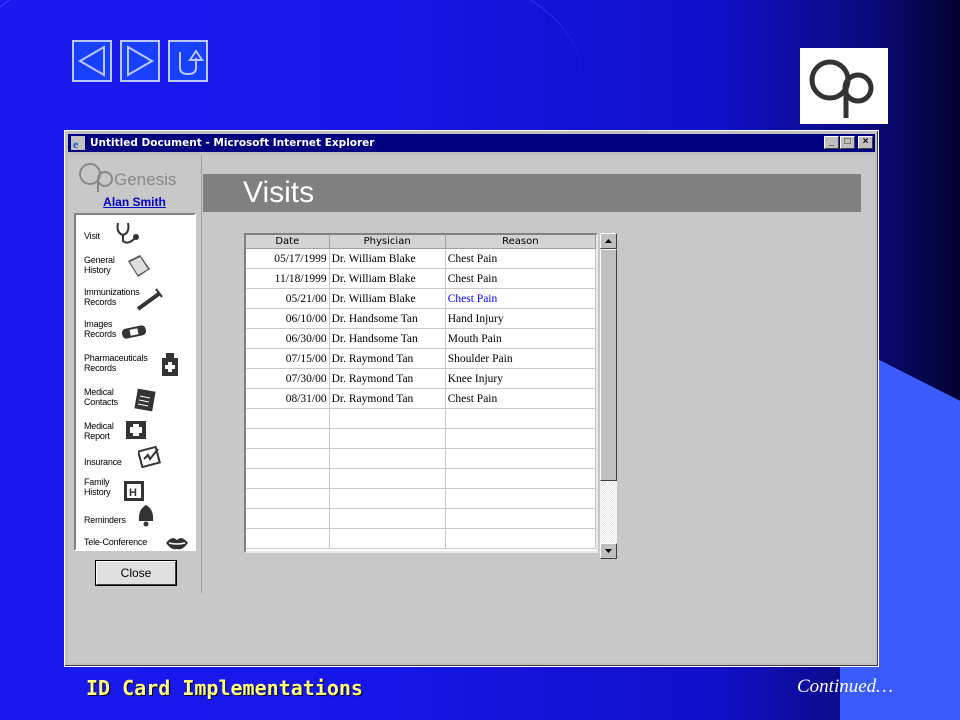  What do you see at coordinates (288, 298) in the screenshot?
I see `cell-date: 05/21/00` at bounding box center [288, 298].